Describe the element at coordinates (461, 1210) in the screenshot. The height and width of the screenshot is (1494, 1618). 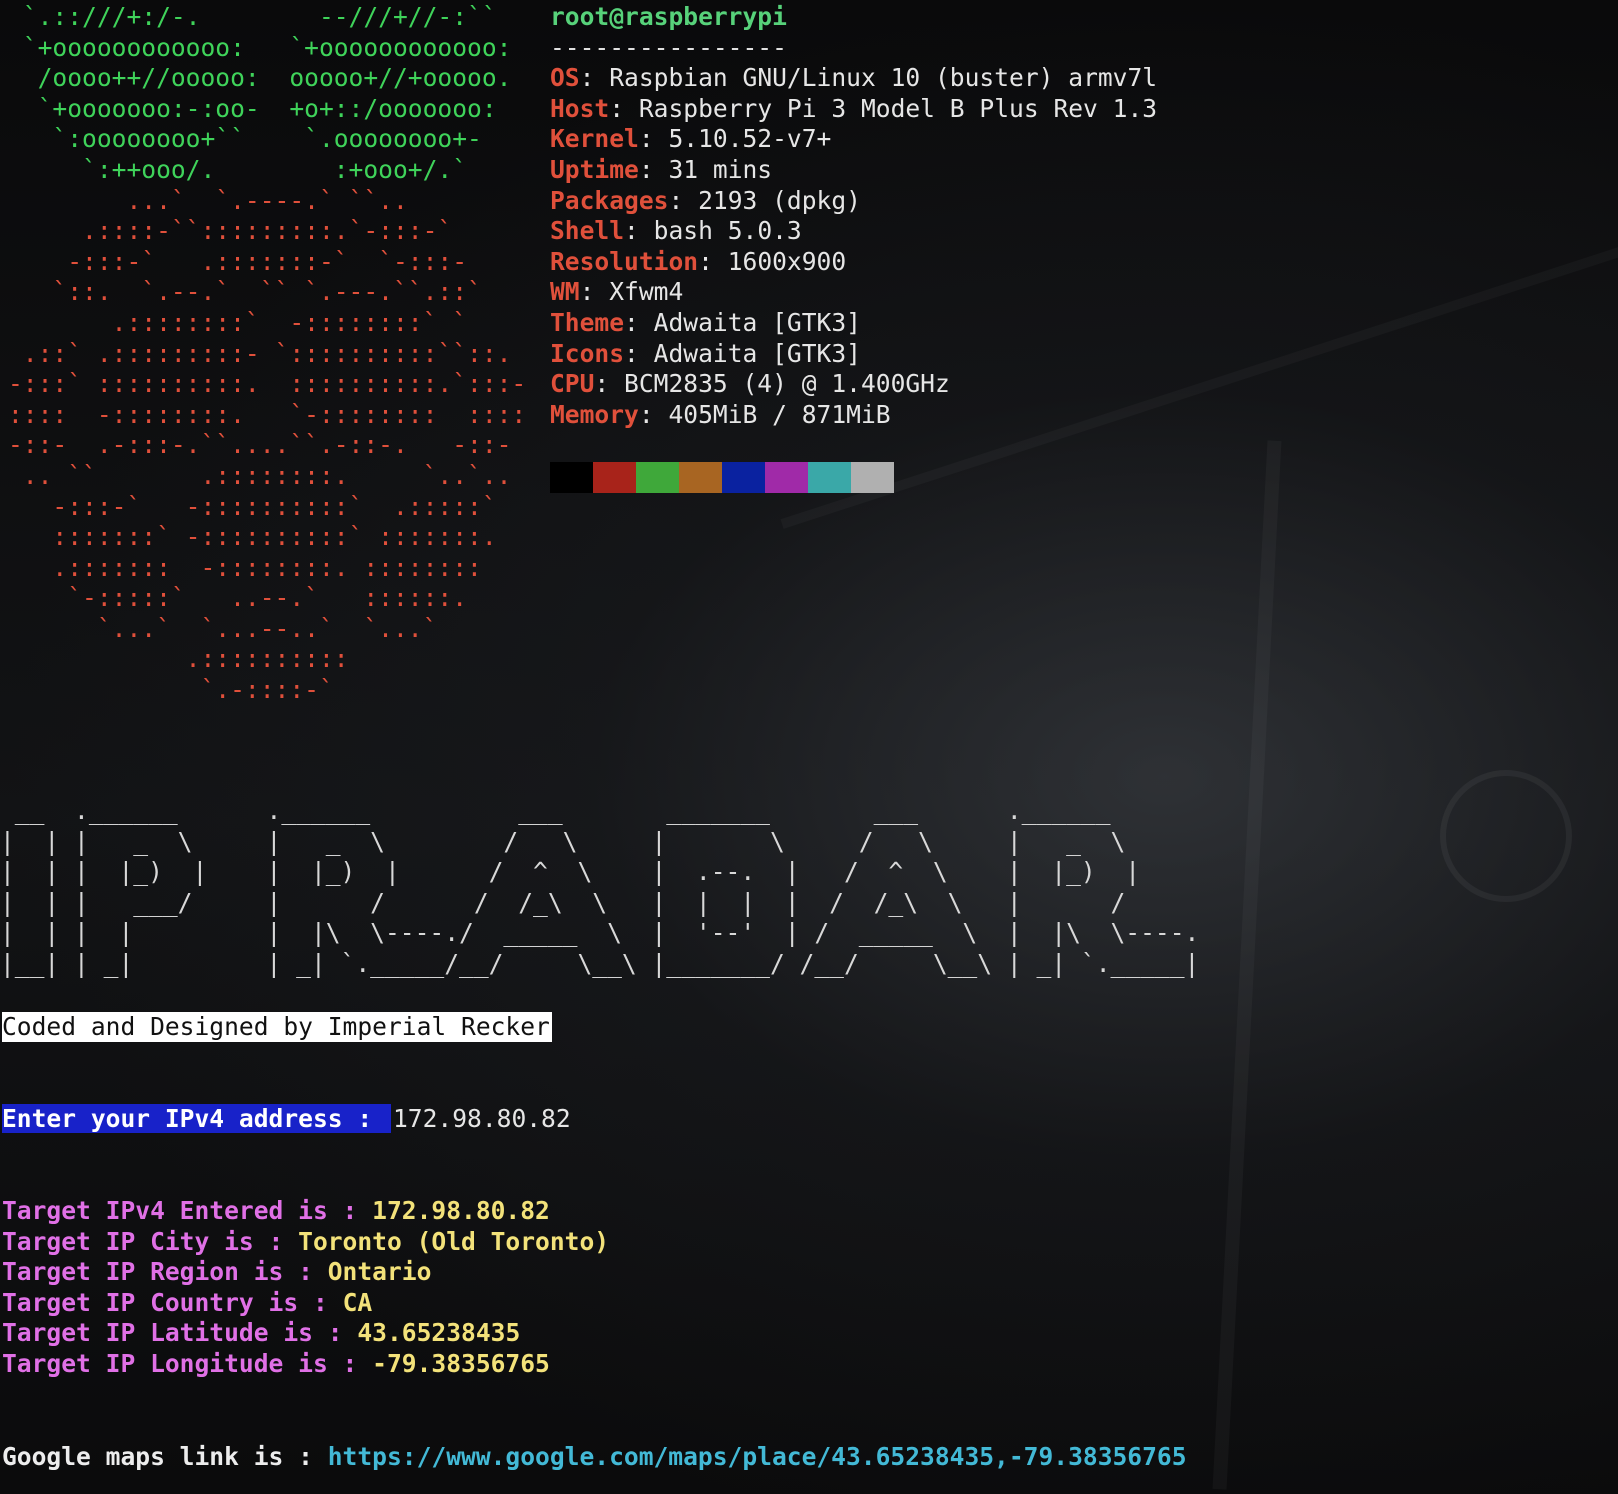
I see `result-value: 172.98.80.82` at that location.